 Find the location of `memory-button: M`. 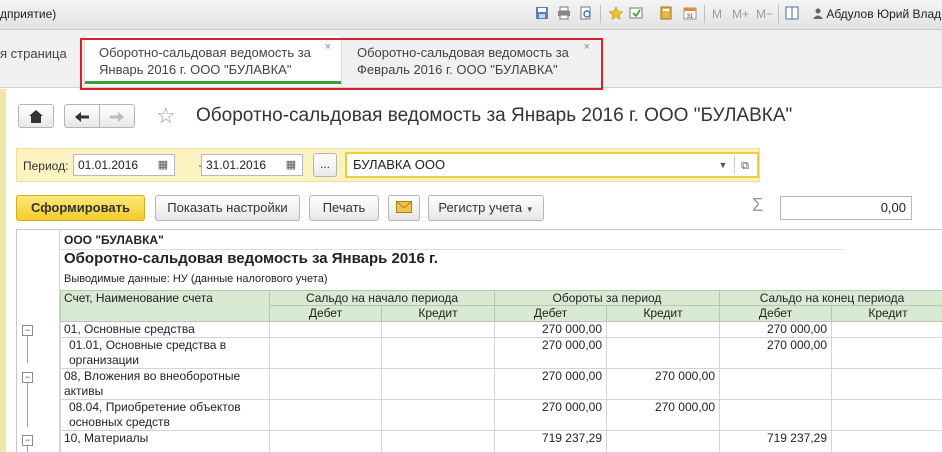

memory-button: M is located at coordinates (717, 14).